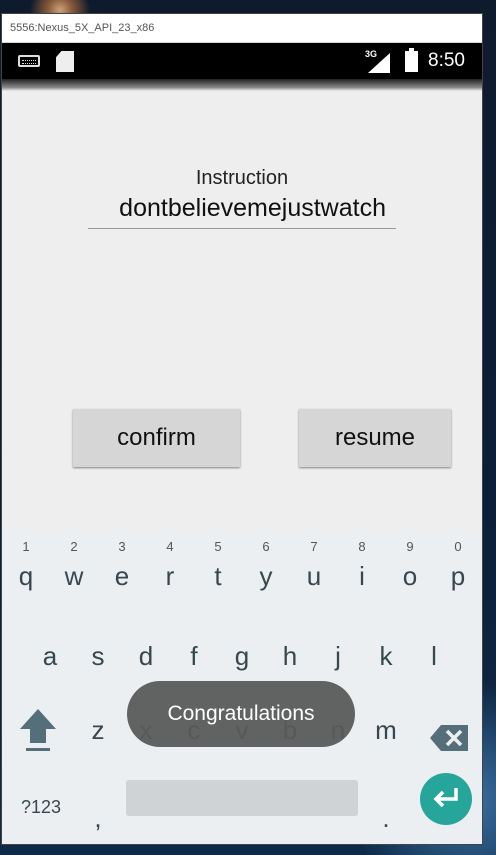 This screenshot has width=496, height=855. Describe the element at coordinates (194, 656) in the screenshot. I see `key-label: f` at that location.